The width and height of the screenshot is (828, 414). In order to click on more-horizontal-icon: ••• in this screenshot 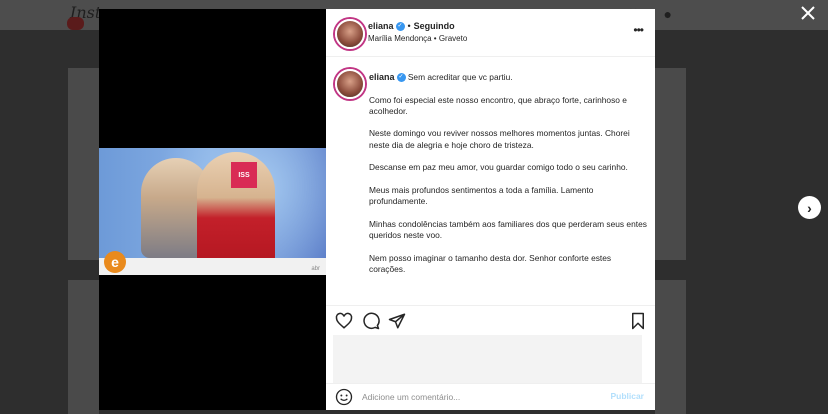, I will do `click(638, 30)`.